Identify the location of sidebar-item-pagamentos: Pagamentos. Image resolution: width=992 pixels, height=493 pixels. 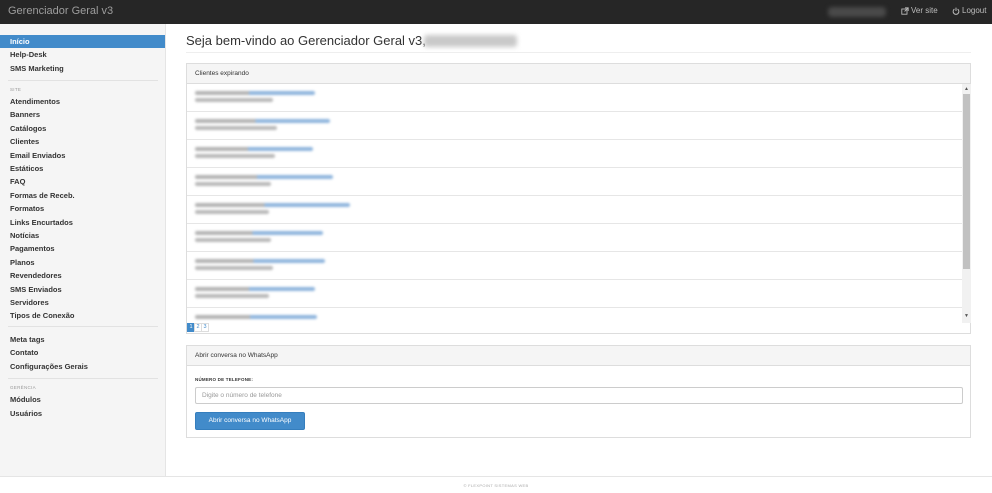
(82, 248).